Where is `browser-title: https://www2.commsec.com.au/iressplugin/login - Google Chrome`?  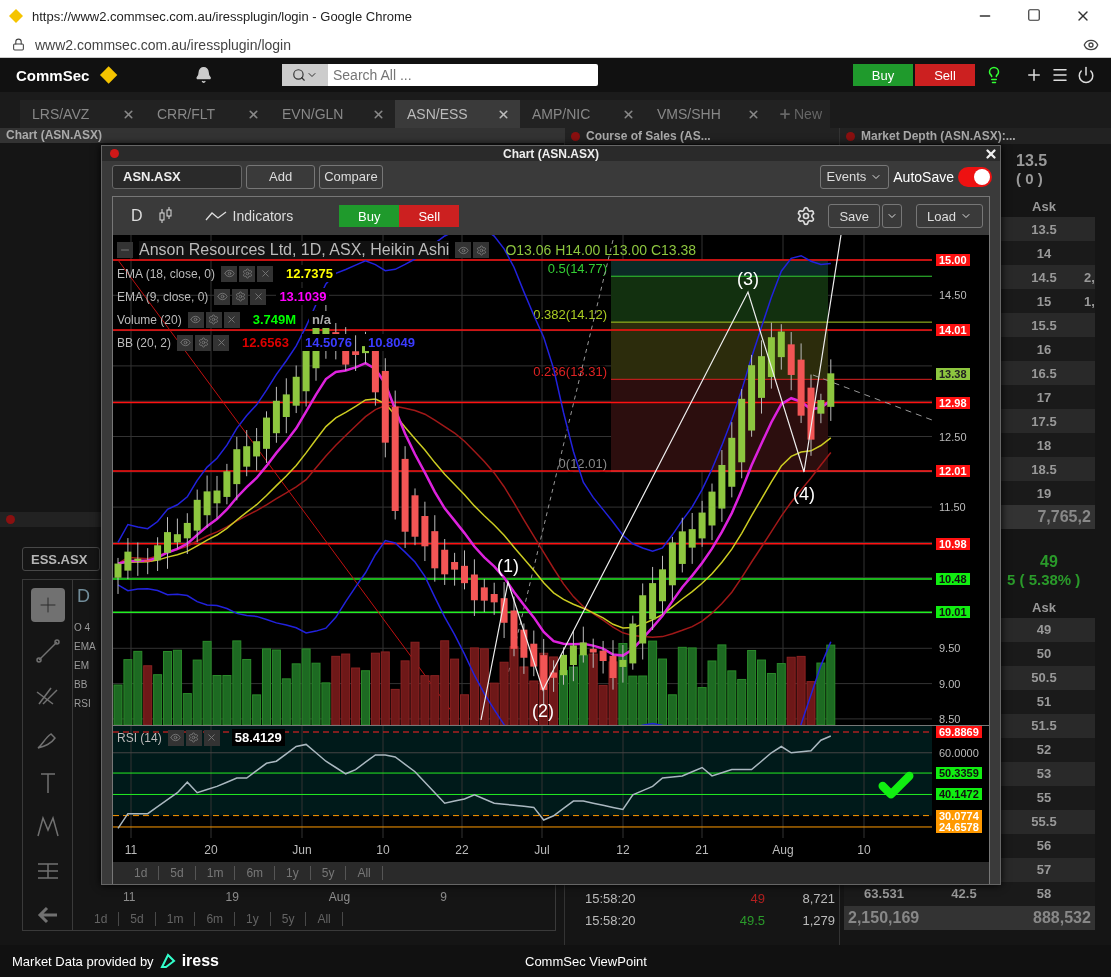
browser-title: https://www2.commsec.com.au/iressplugin/login - Google Chrome is located at coordinates (222, 16).